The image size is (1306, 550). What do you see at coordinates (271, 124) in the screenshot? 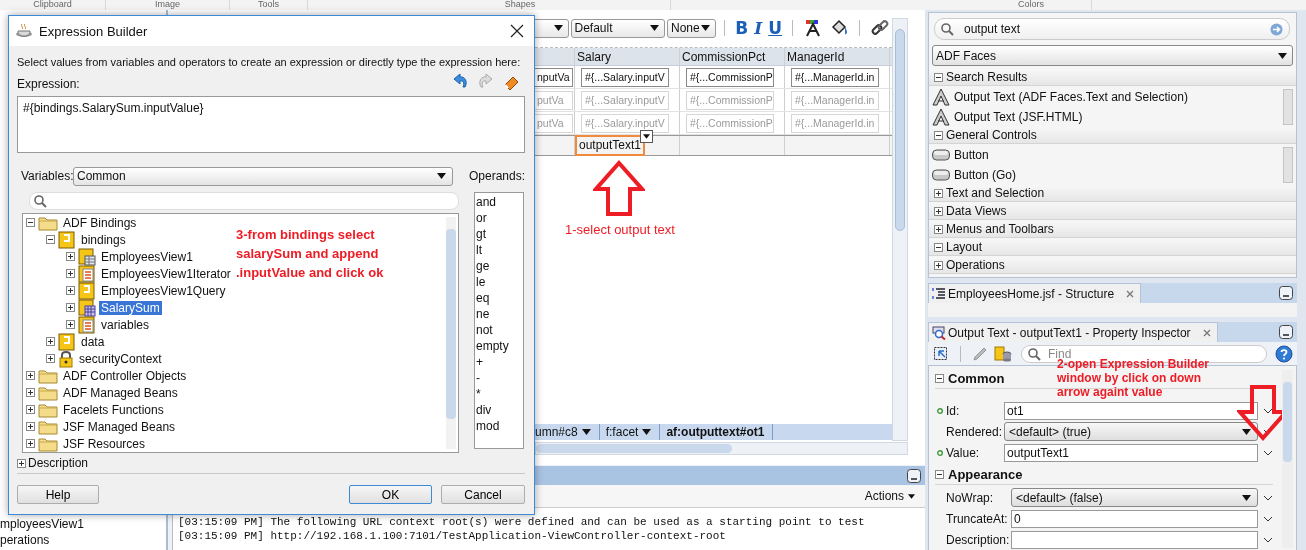
I see `expression-field: #{bindings.SalarySum.inputValue}` at bounding box center [271, 124].